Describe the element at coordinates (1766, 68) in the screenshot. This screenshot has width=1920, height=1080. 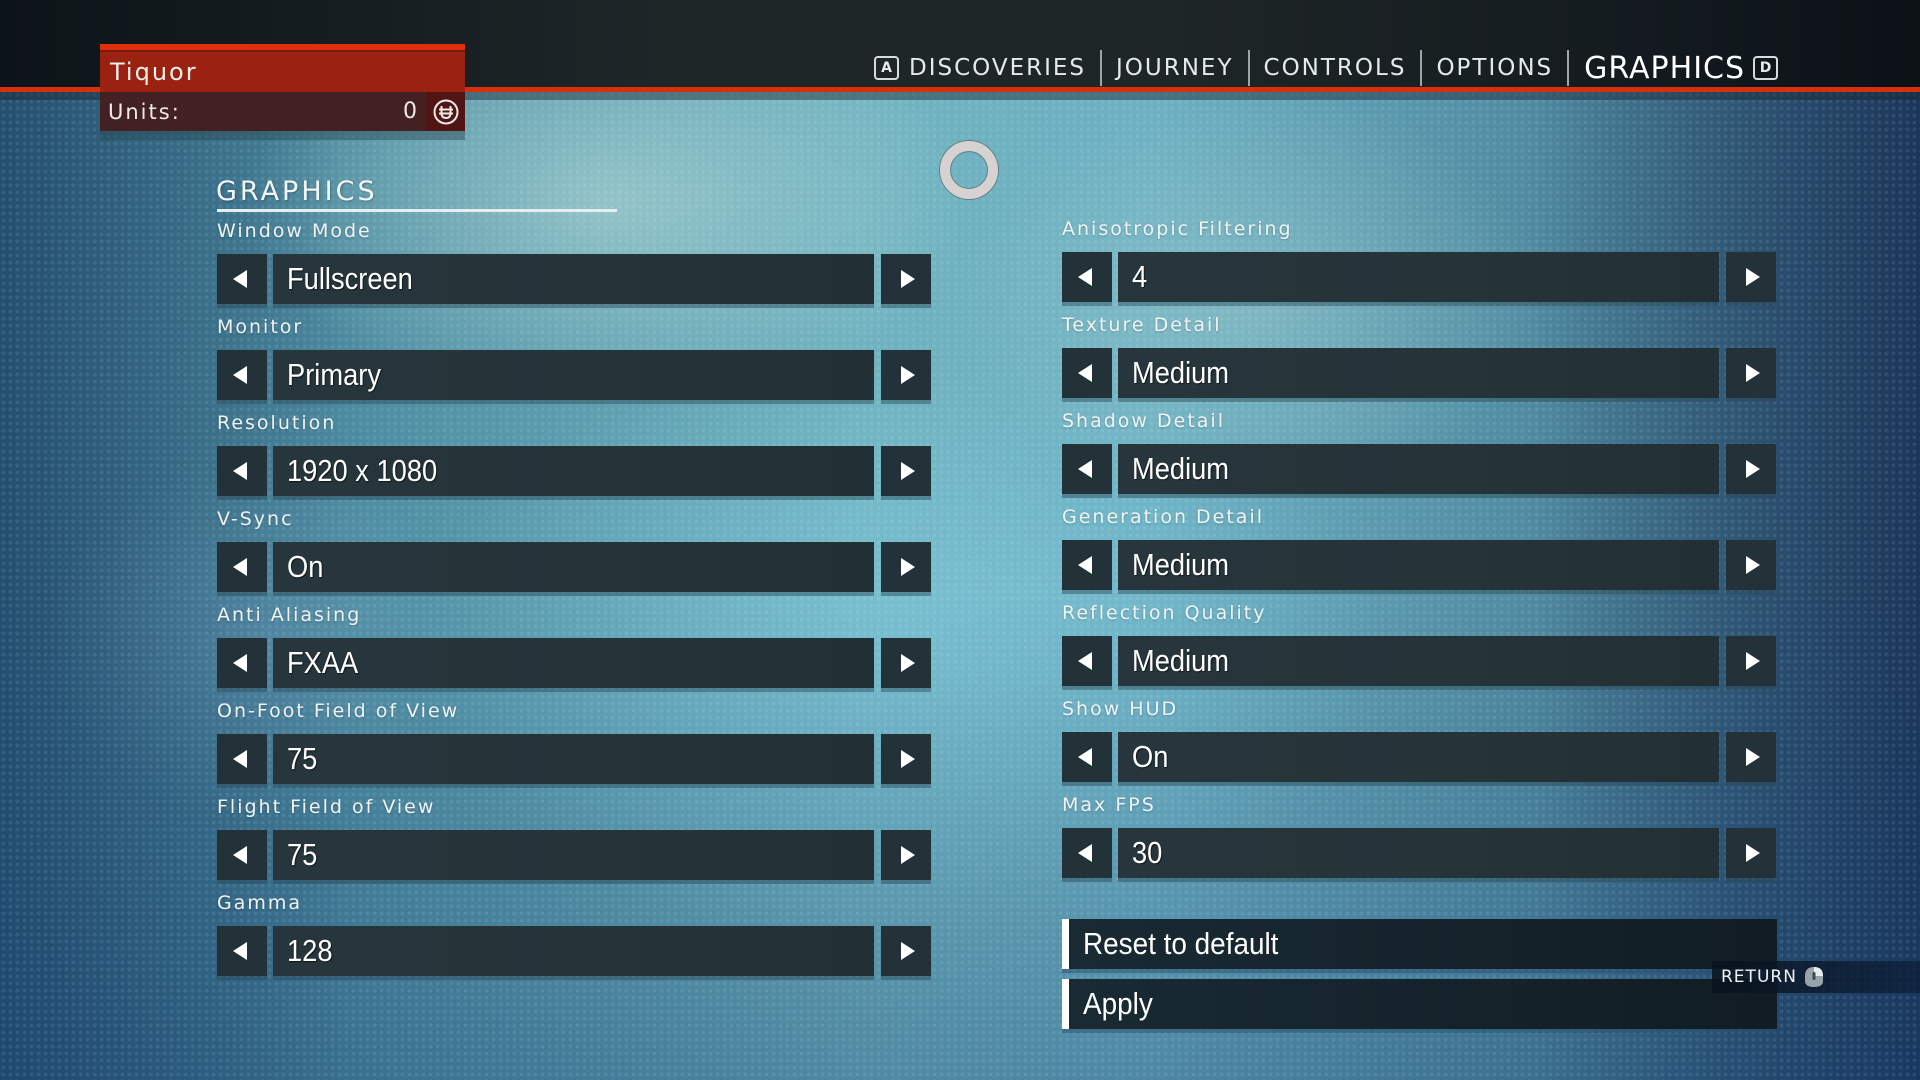
I see `next-tab-key-hint: D` at that location.